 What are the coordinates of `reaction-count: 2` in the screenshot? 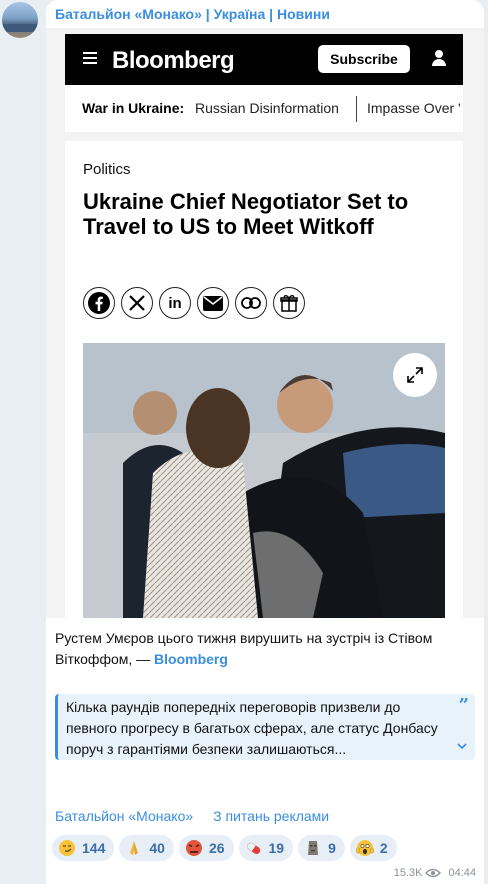 It's located at (383, 848).